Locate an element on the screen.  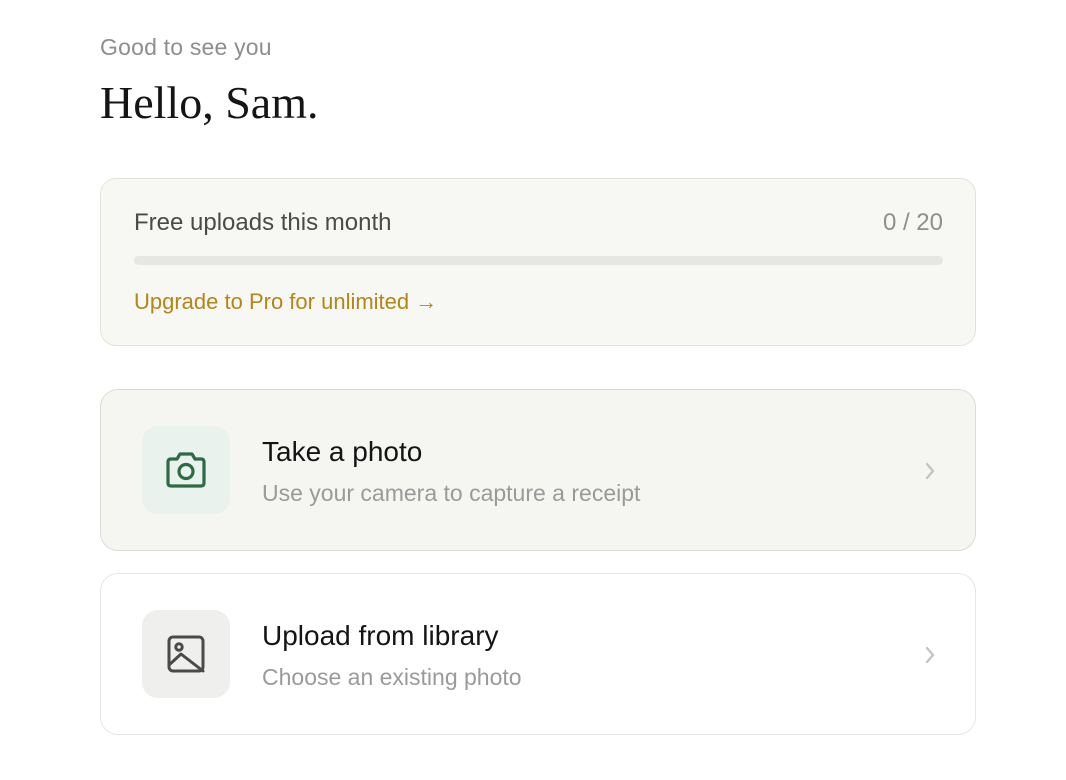
take-photo-description: Use your camera to capture a receipt is located at coordinates (451, 493).